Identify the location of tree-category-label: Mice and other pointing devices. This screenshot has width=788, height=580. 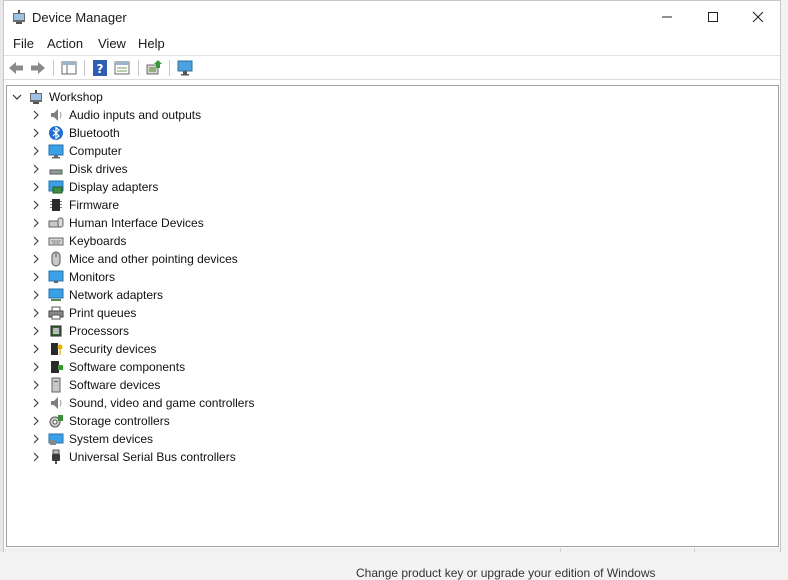
(153, 259).